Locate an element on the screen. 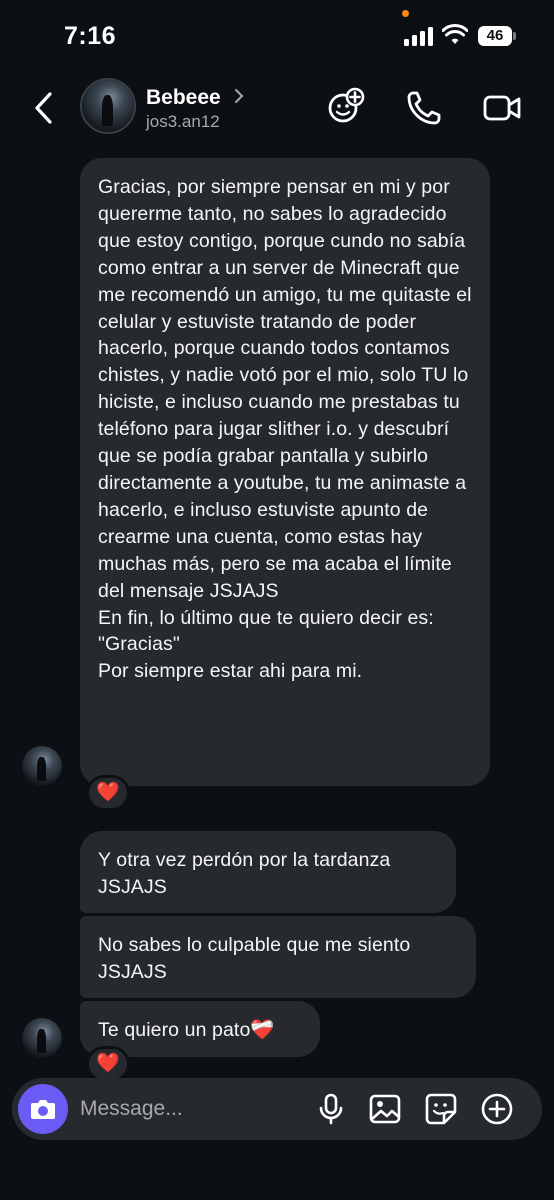 This screenshot has width=554, height=1200. privacy-indicator-dot is located at coordinates (405, 13).